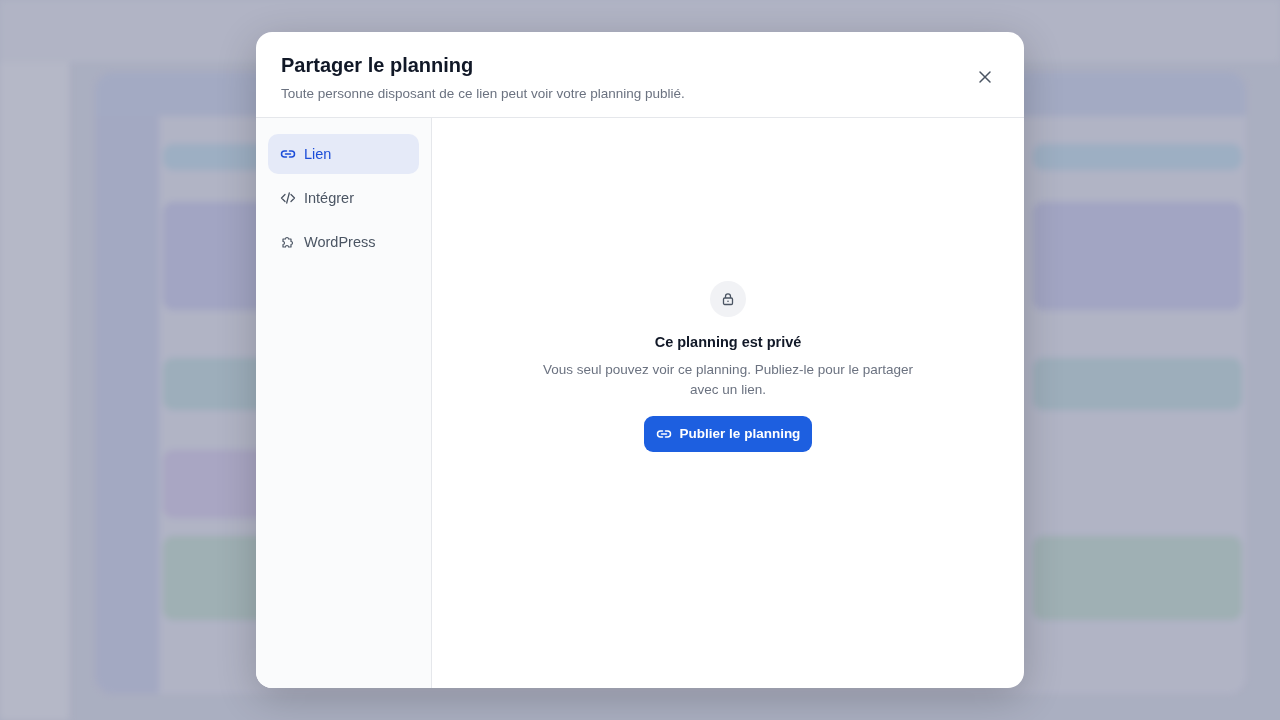 The image size is (1280, 720). I want to click on empty-state-text: Vous seul pouvez voir ce planning. Publiez-le pour le partager avec un lien., so click(728, 379).